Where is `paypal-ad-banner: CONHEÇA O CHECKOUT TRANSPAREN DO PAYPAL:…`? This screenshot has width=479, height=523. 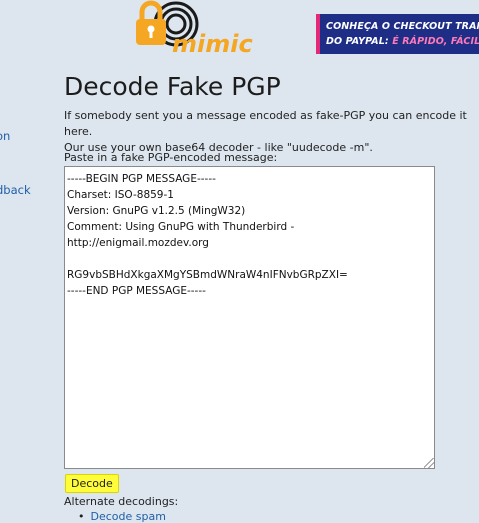 paypal-ad-banner: CONHEÇA O CHECKOUT TRANSPAREN DO PAYPAL:… is located at coordinates (397, 34).